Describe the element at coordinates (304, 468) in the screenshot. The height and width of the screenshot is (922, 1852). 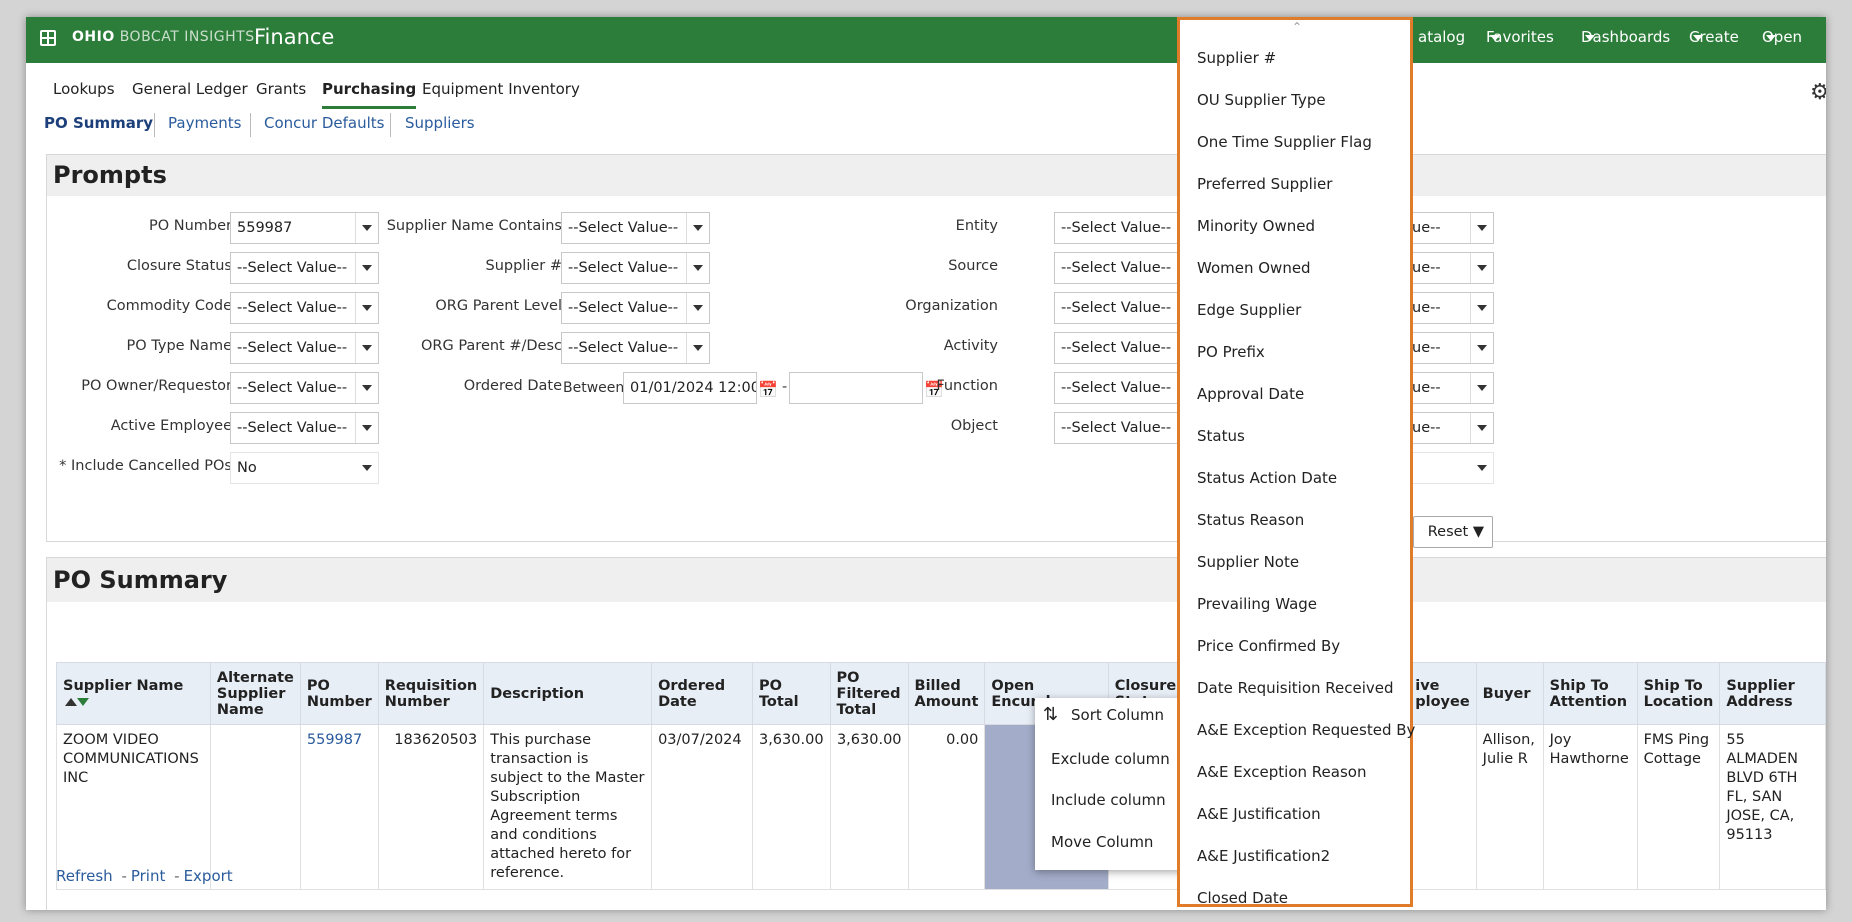
I see `include-cancelled-select: No` at that location.